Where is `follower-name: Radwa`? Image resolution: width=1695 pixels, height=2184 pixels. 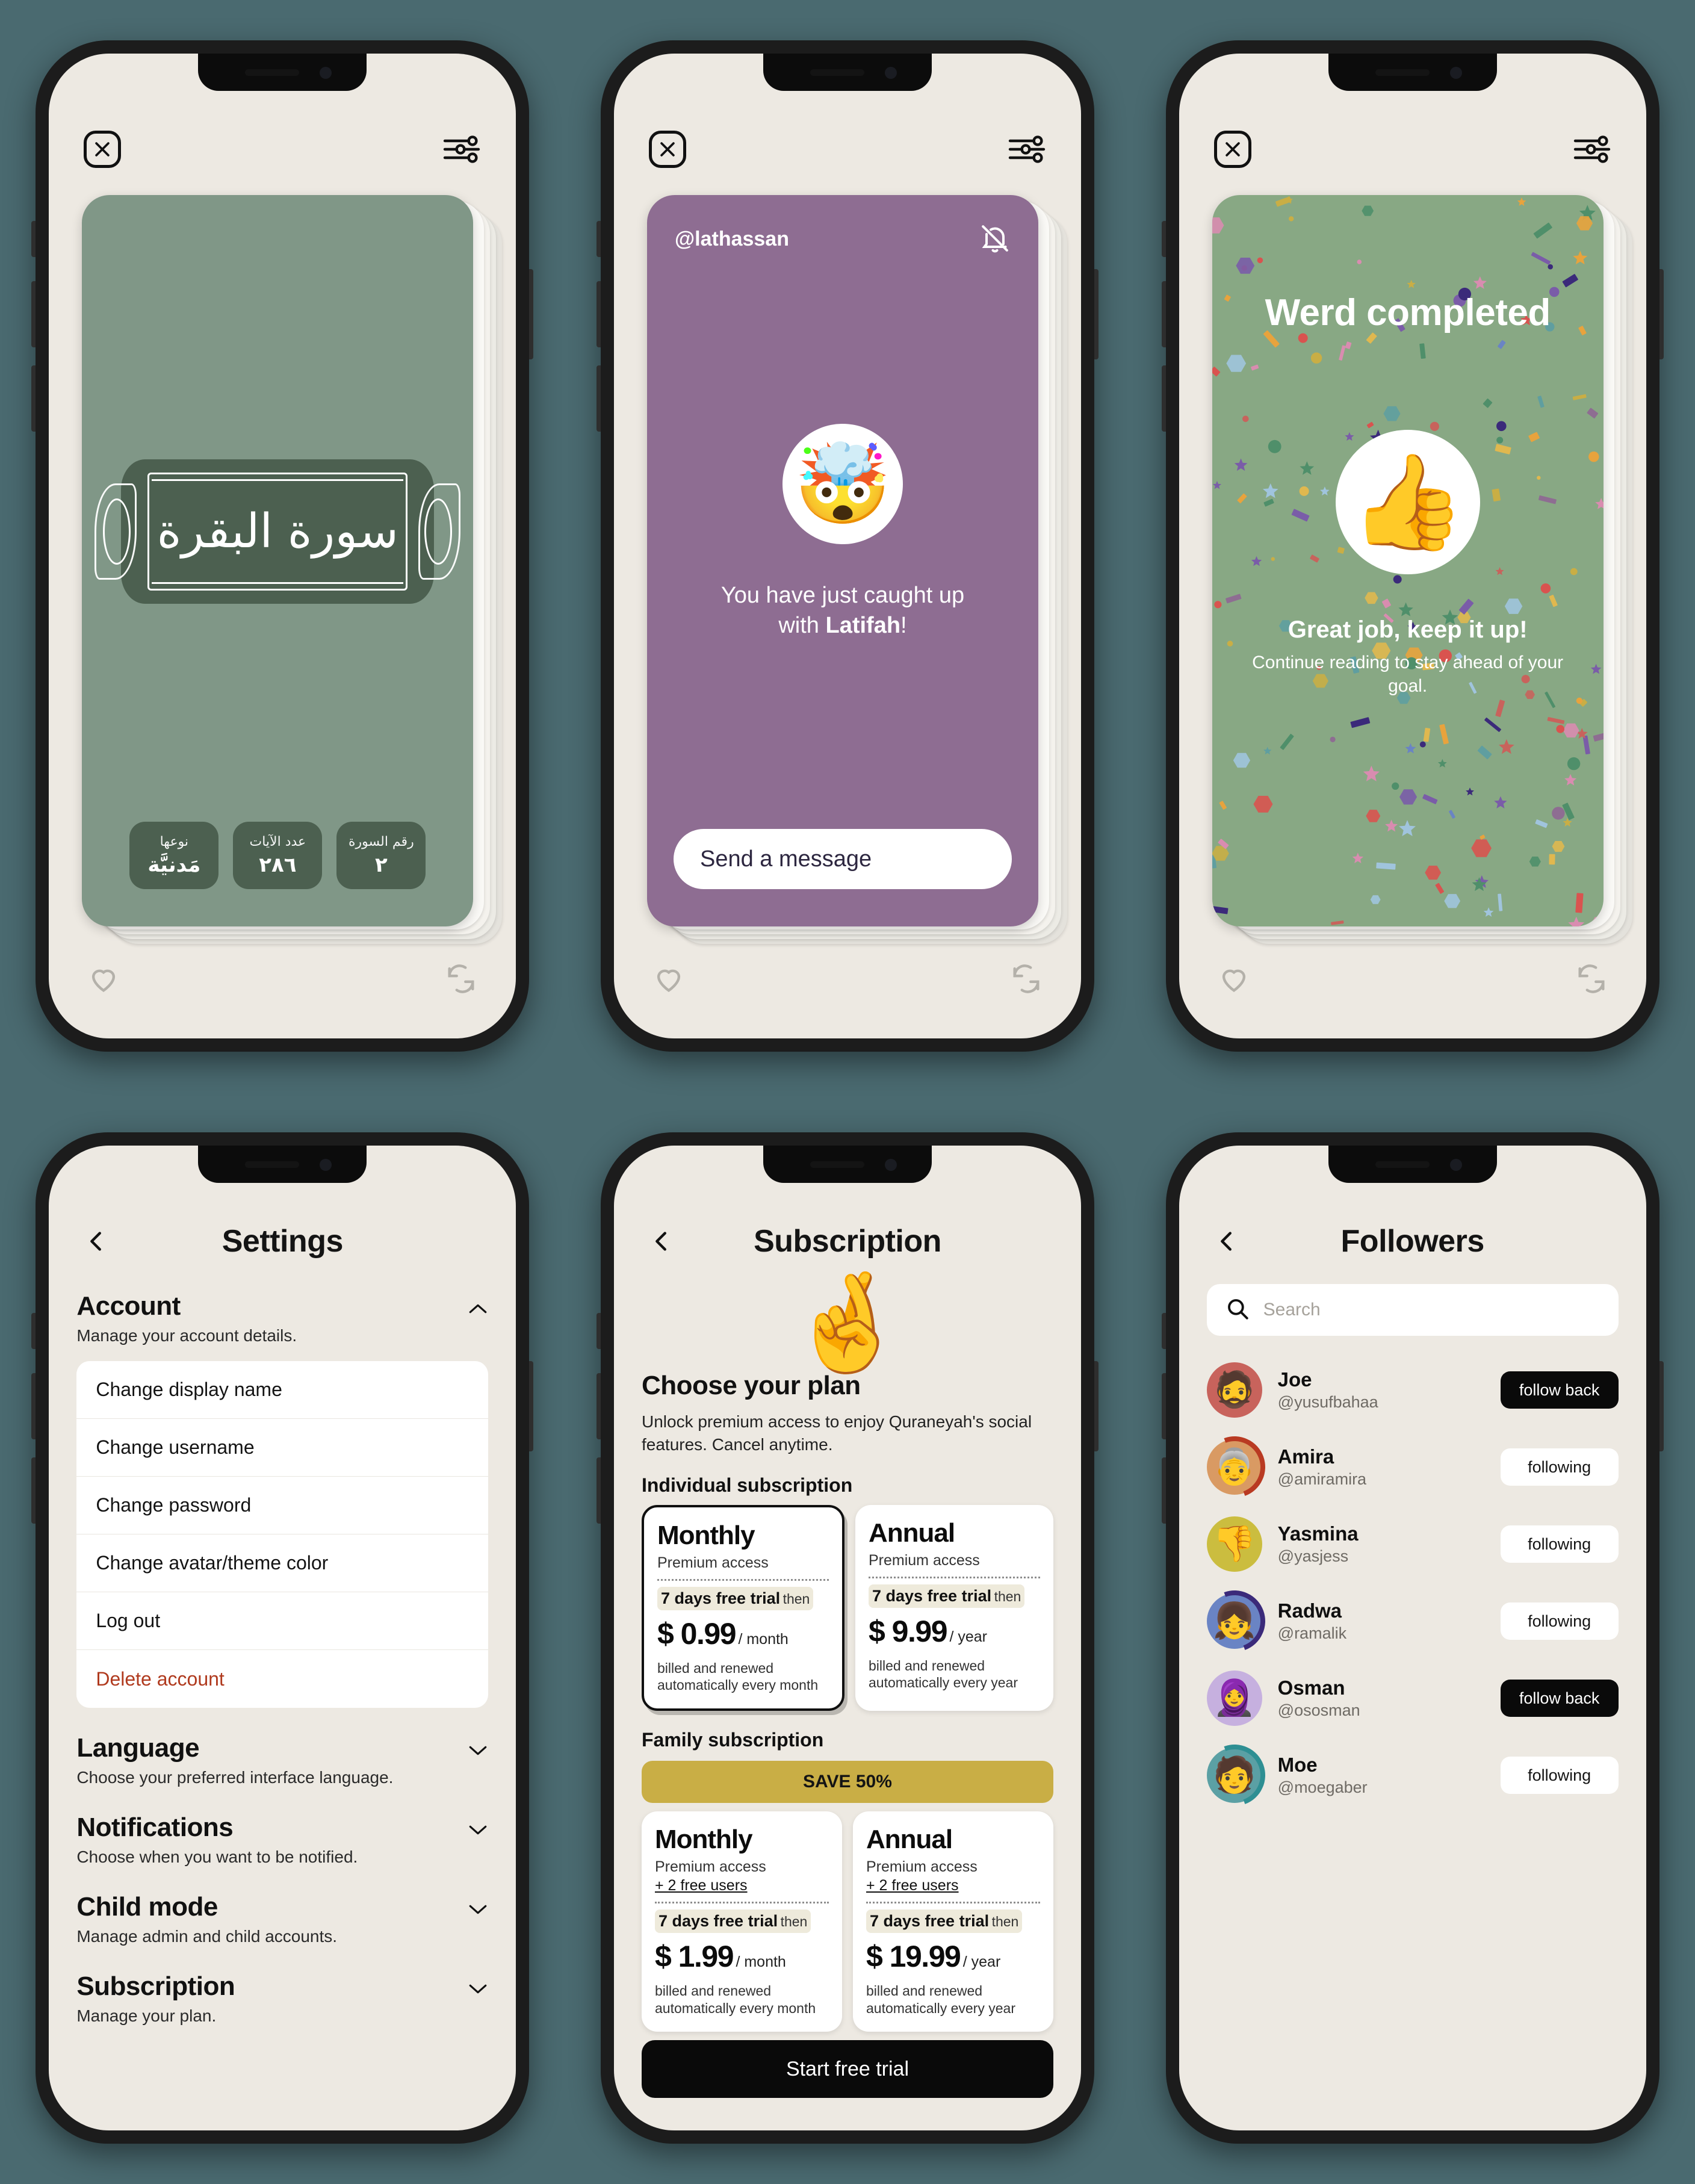 follower-name: Radwa is located at coordinates (1309, 1610).